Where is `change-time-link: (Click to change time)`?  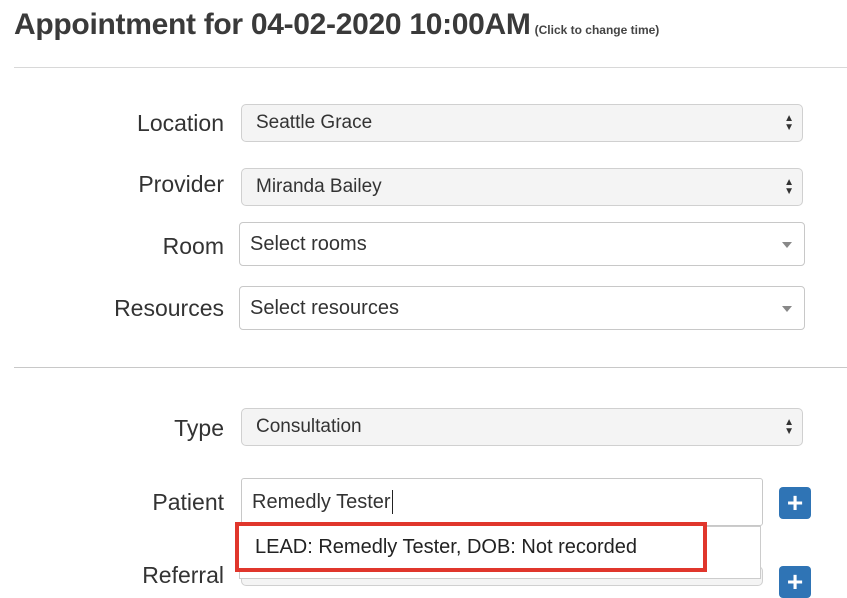
change-time-link: (Click to change time) is located at coordinates (597, 30).